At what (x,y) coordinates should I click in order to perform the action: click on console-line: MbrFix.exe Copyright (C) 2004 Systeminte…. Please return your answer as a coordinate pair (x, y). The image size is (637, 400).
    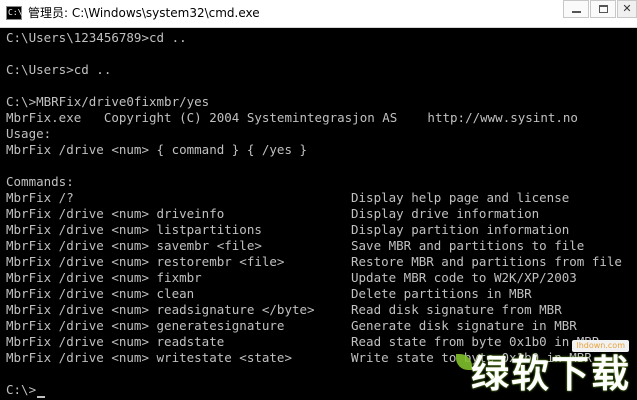
    Looking at the image, I should click on (292, 117).